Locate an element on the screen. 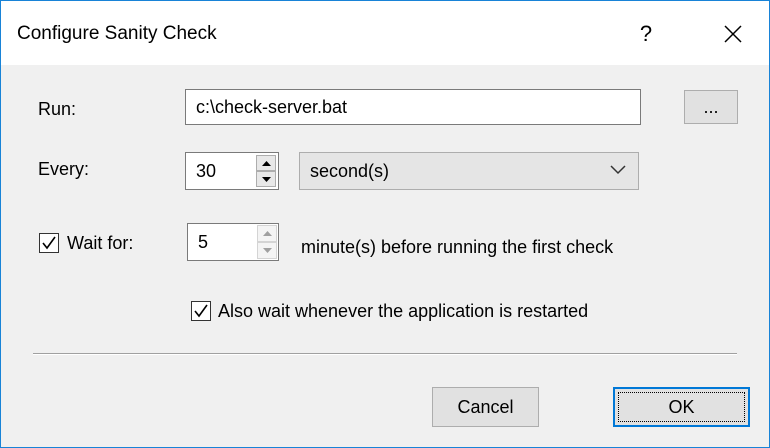 This screenshot has height=448, width=770. focus-rectangle is located at coordinates (681, 407).